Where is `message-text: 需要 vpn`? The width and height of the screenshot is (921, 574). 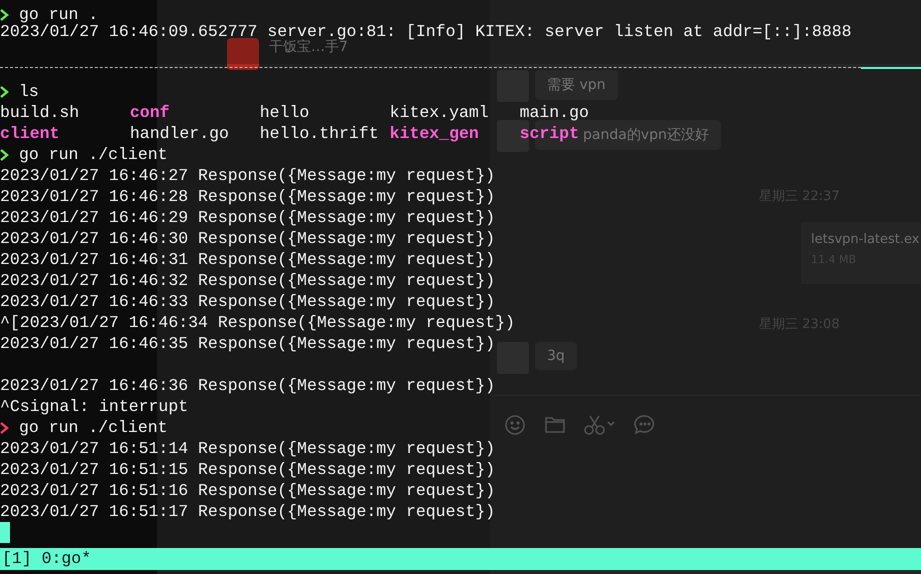
message-text: 需要 vpn is located at coordinates (576, 85).